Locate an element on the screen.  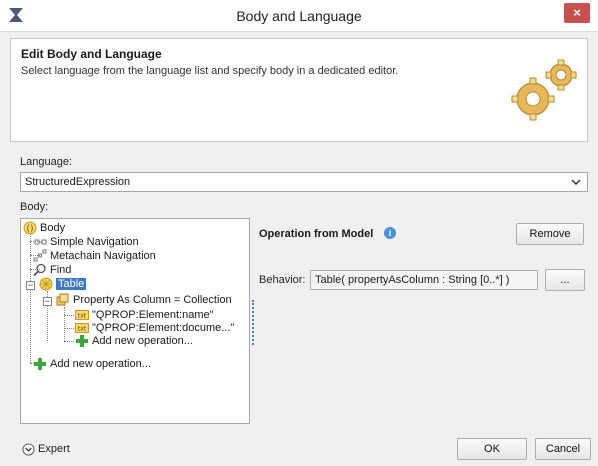
chevron-down-circle-icon is located at coordinates (28, 449).